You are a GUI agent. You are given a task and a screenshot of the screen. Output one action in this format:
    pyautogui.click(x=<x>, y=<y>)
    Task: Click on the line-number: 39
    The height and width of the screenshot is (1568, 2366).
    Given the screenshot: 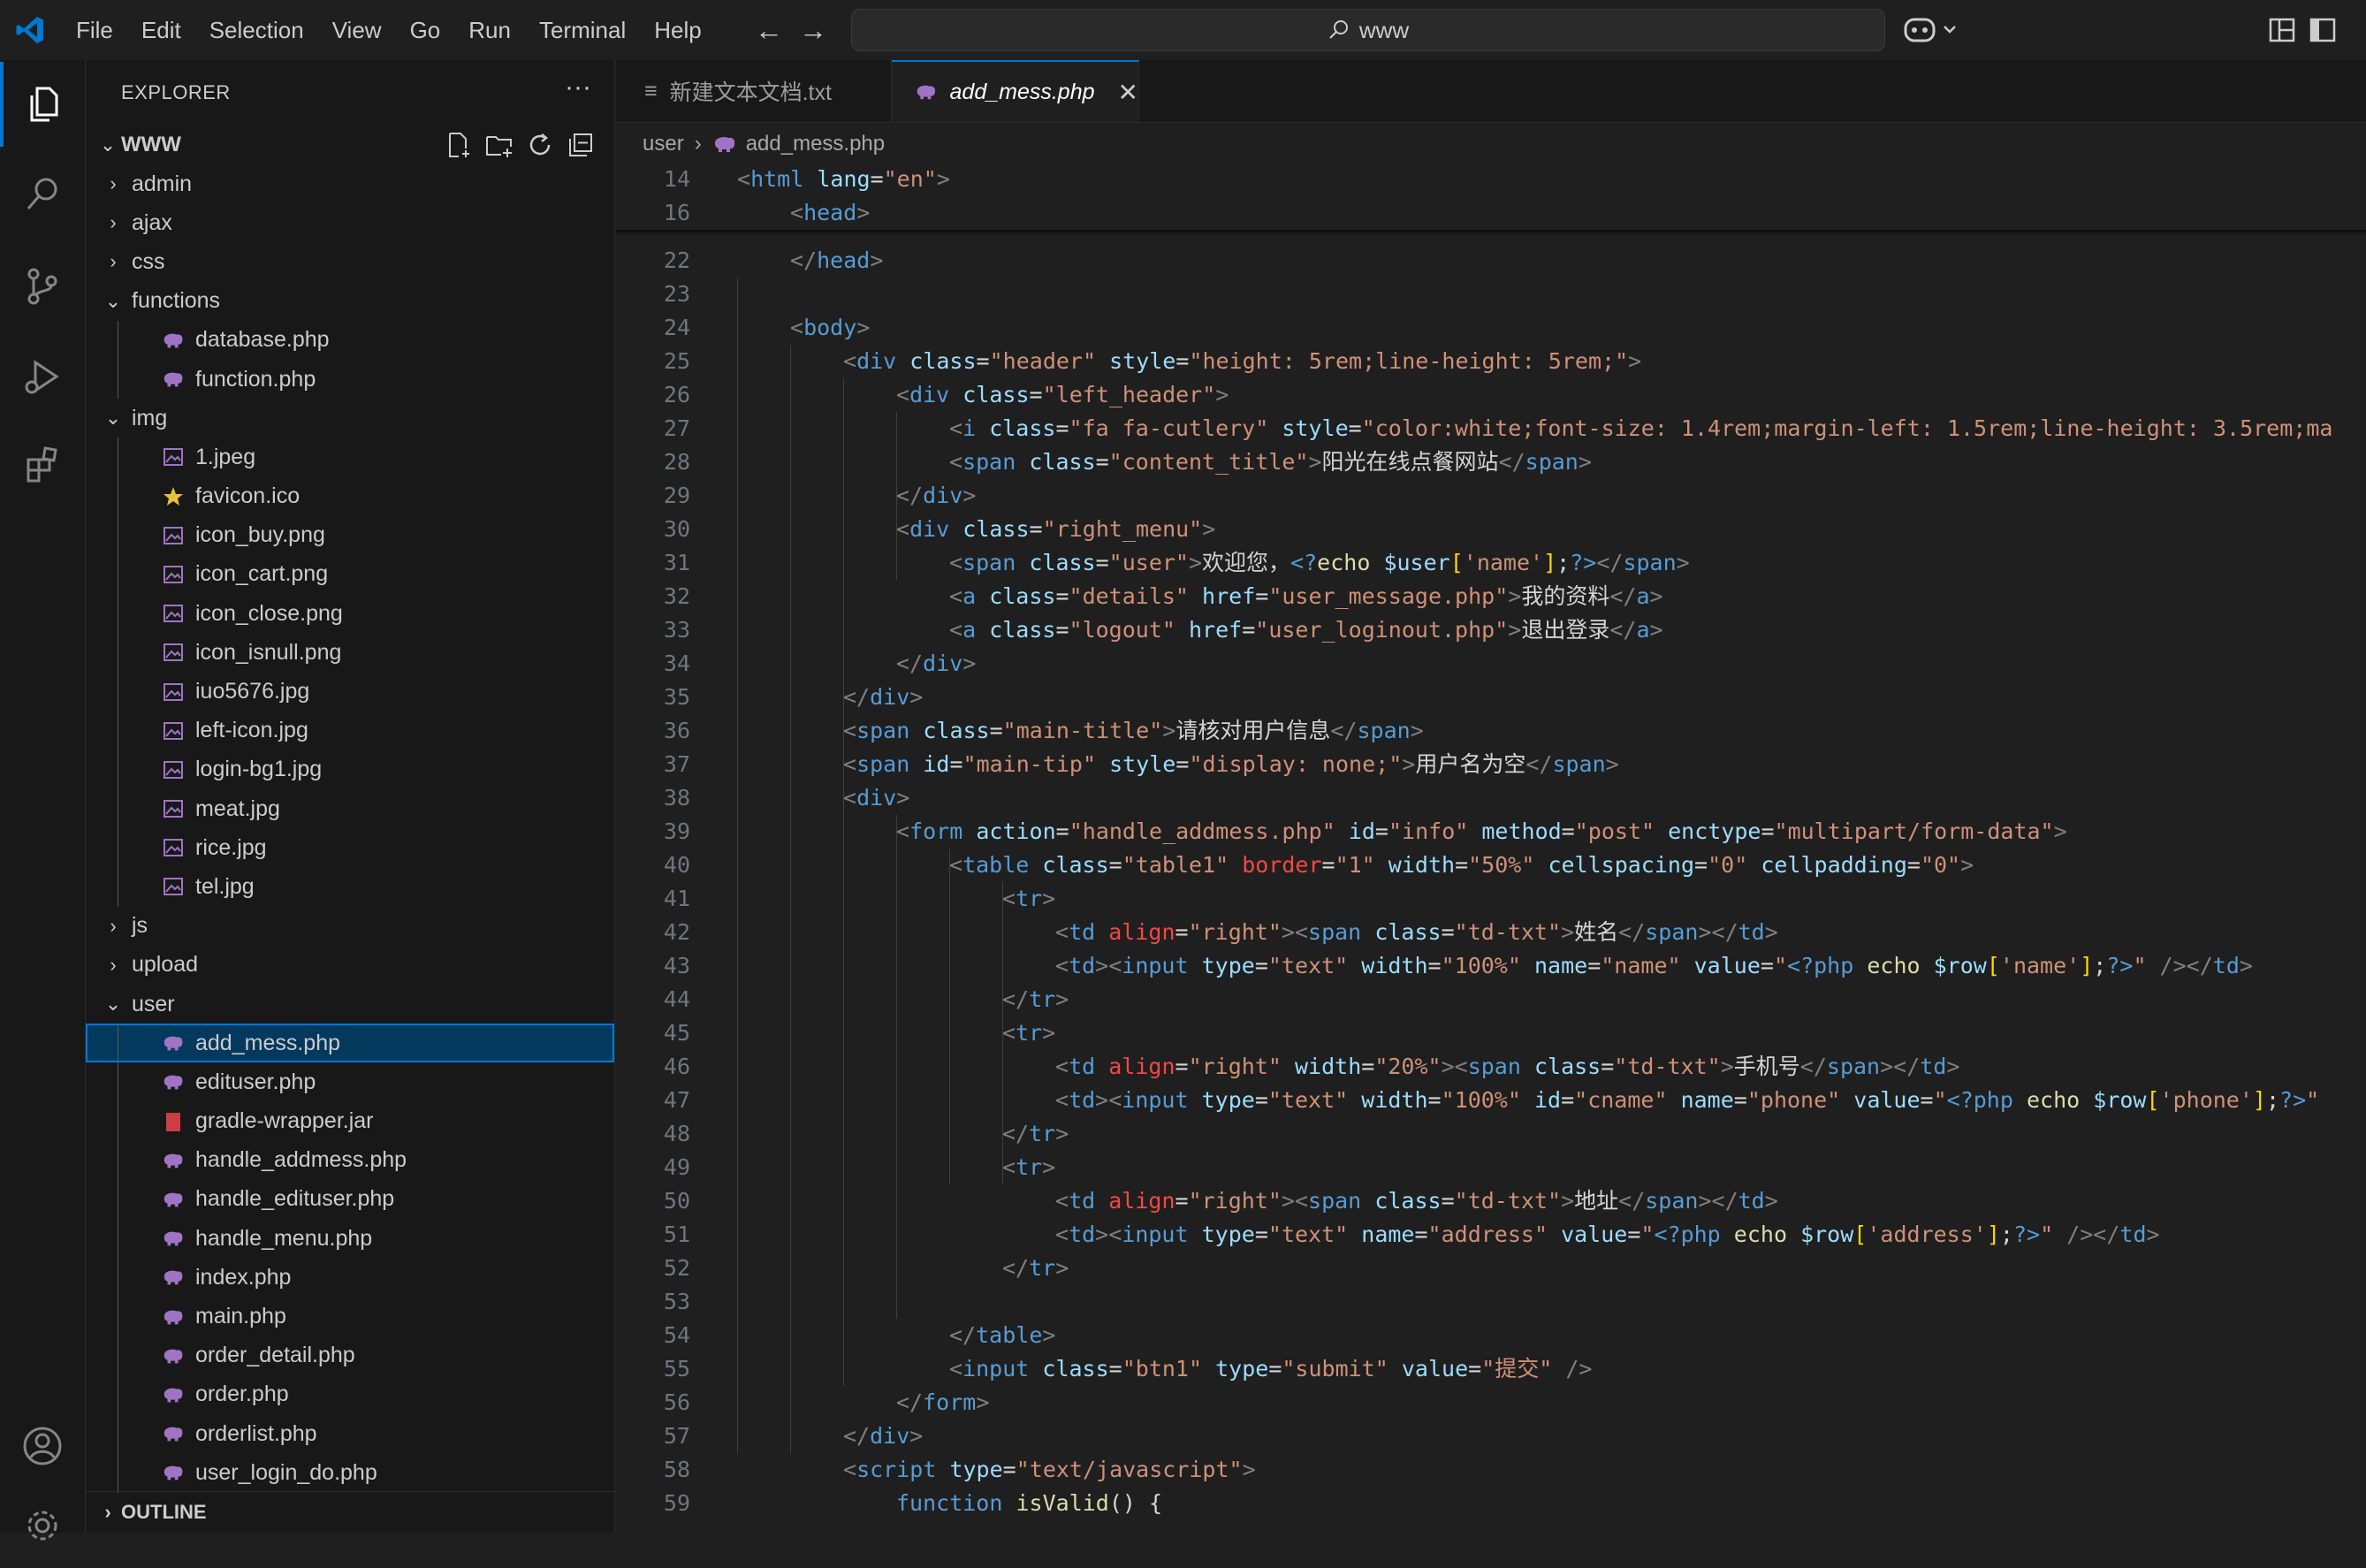 What is the action you would take?
    pyautogui.click(x=676, y=831)
    